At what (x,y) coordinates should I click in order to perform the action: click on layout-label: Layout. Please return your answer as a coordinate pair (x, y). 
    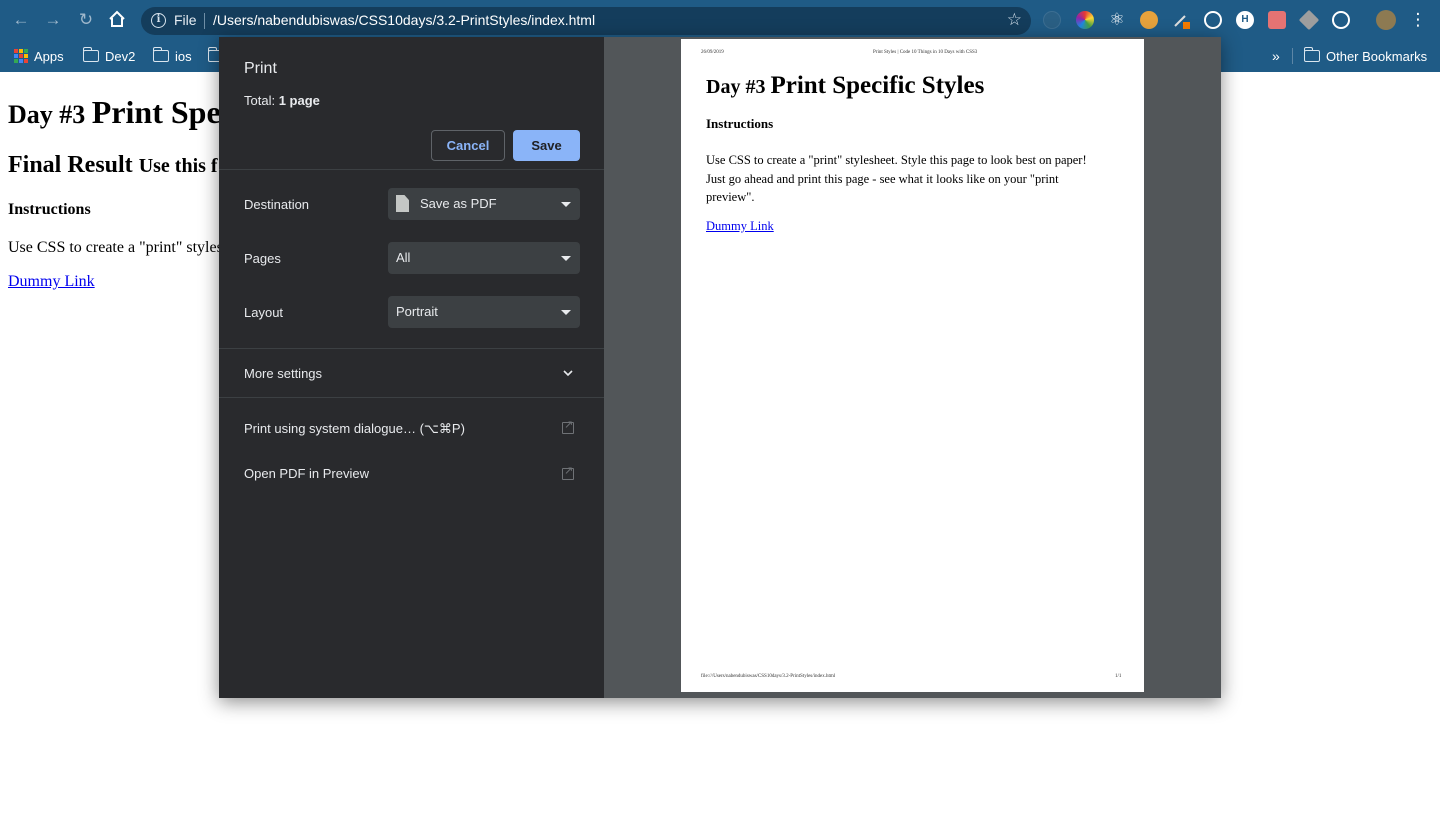
    Looking at the image, I should click on (264, 312).